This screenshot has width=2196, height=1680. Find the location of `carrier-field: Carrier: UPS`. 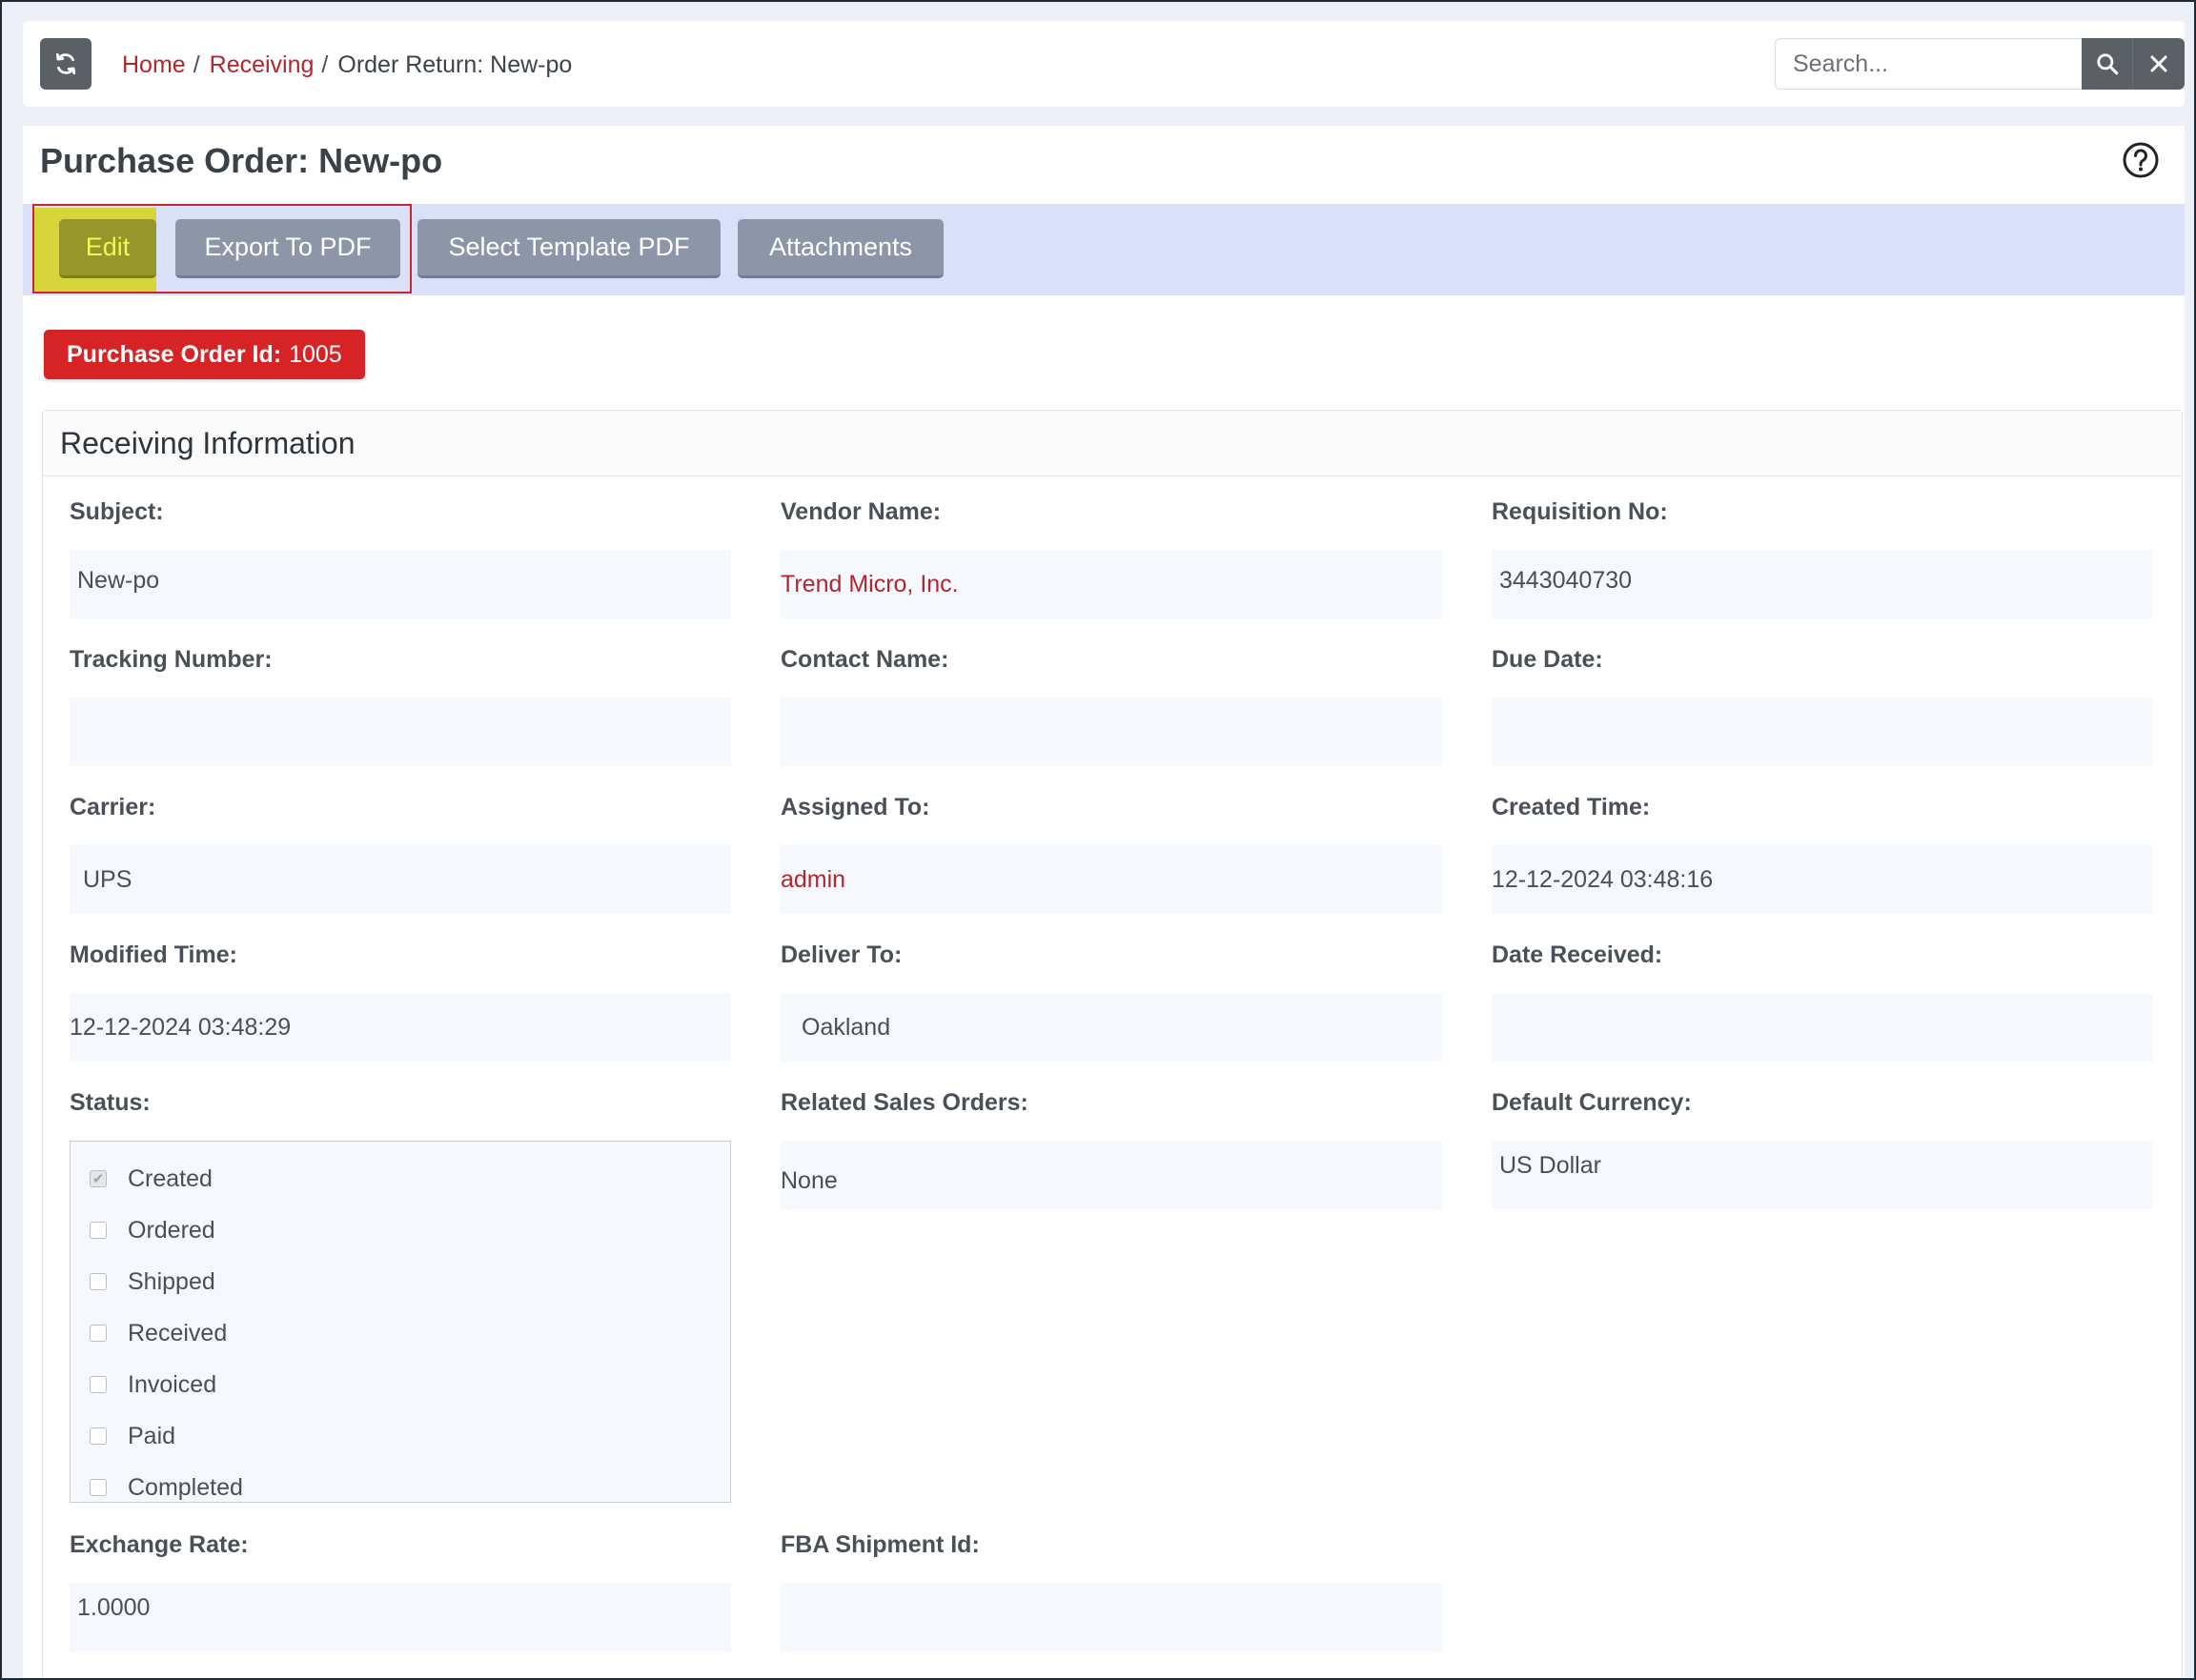

carrier-field: Carrier: UPS is located at coordinates (400, 854).